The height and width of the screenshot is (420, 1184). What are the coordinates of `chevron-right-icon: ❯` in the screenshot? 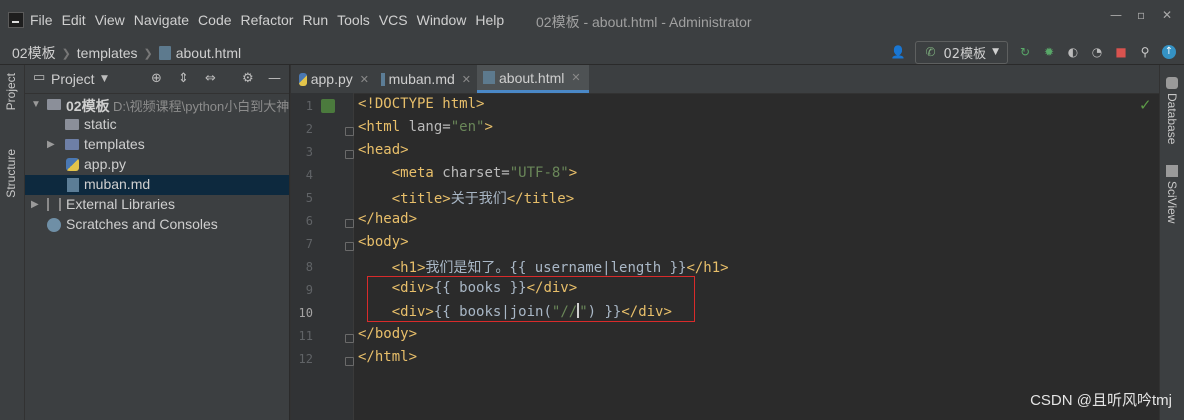 It's located at (148, 53).